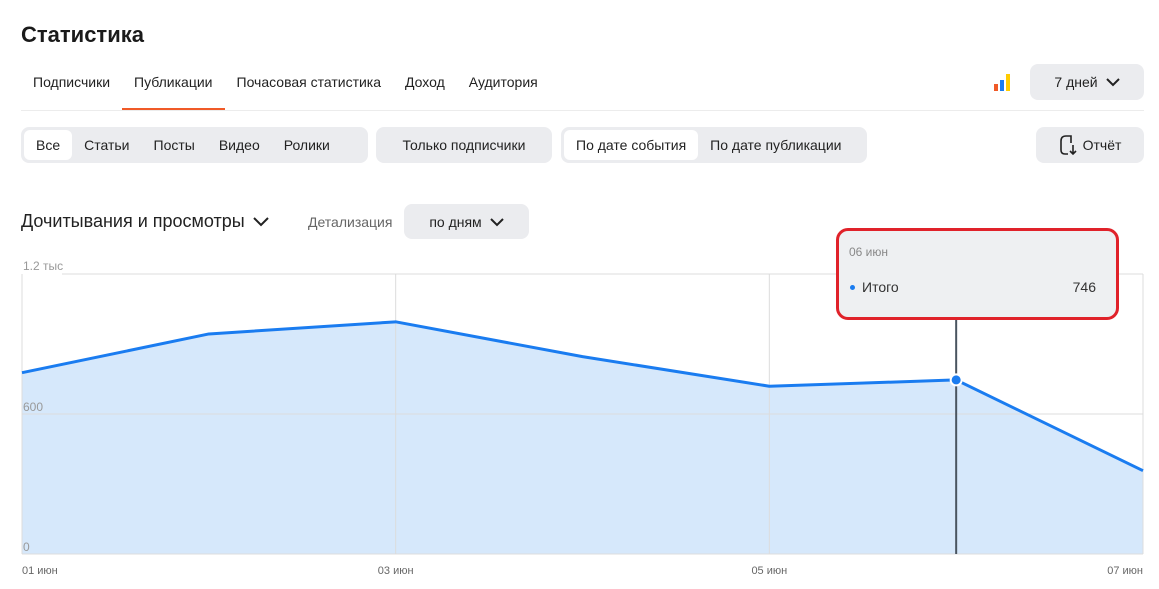 The height and width of the screenshot is (589, 1159). Describe the element at coordinates (977, 274) in the screenshot. I see `chart-tooltip: 06 июн Итого 746` at that location.